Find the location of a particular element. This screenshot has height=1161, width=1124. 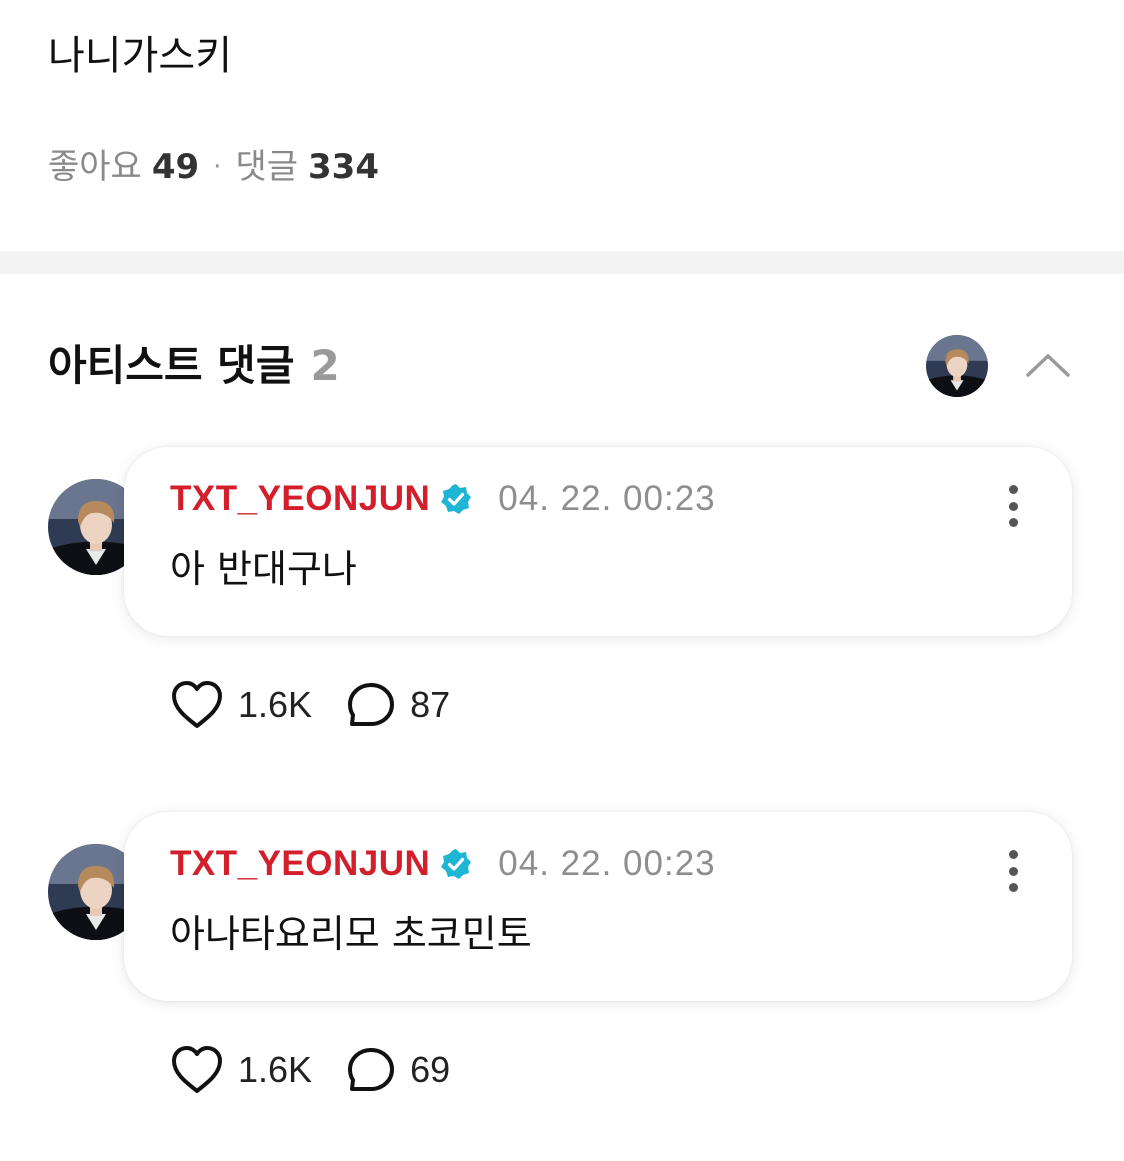

artist-comments-header: 아티스트 댓글 2 is located at coordinates (194, 366).